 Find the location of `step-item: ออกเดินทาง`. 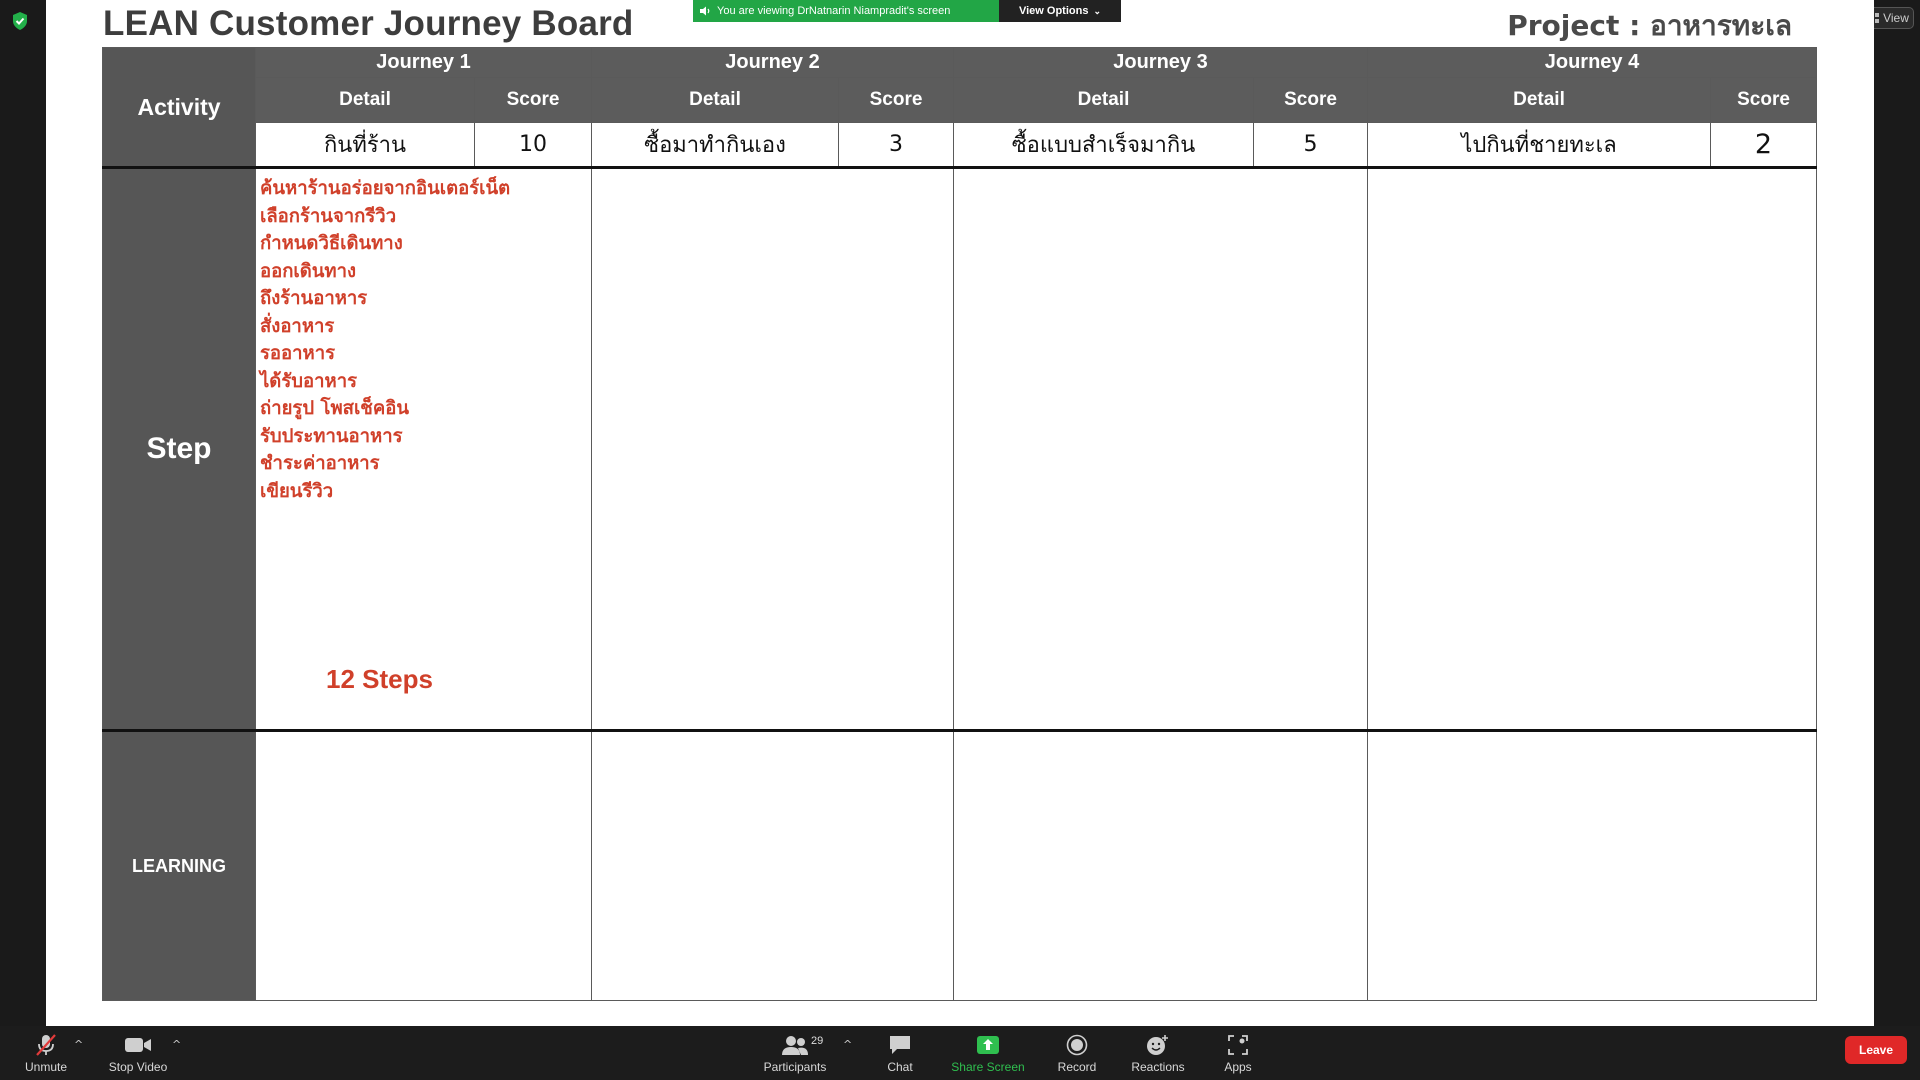

step-item: ออกเดินทาง is located at coordinates (308, 271).